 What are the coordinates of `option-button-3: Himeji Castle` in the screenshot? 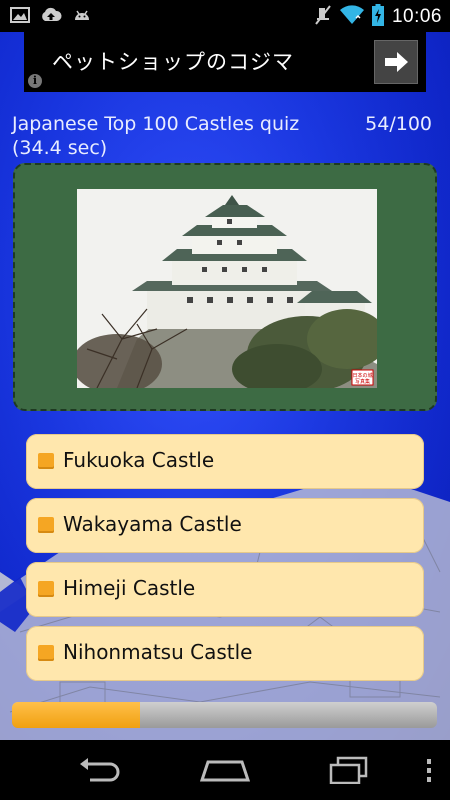 It's located at (225, 589).